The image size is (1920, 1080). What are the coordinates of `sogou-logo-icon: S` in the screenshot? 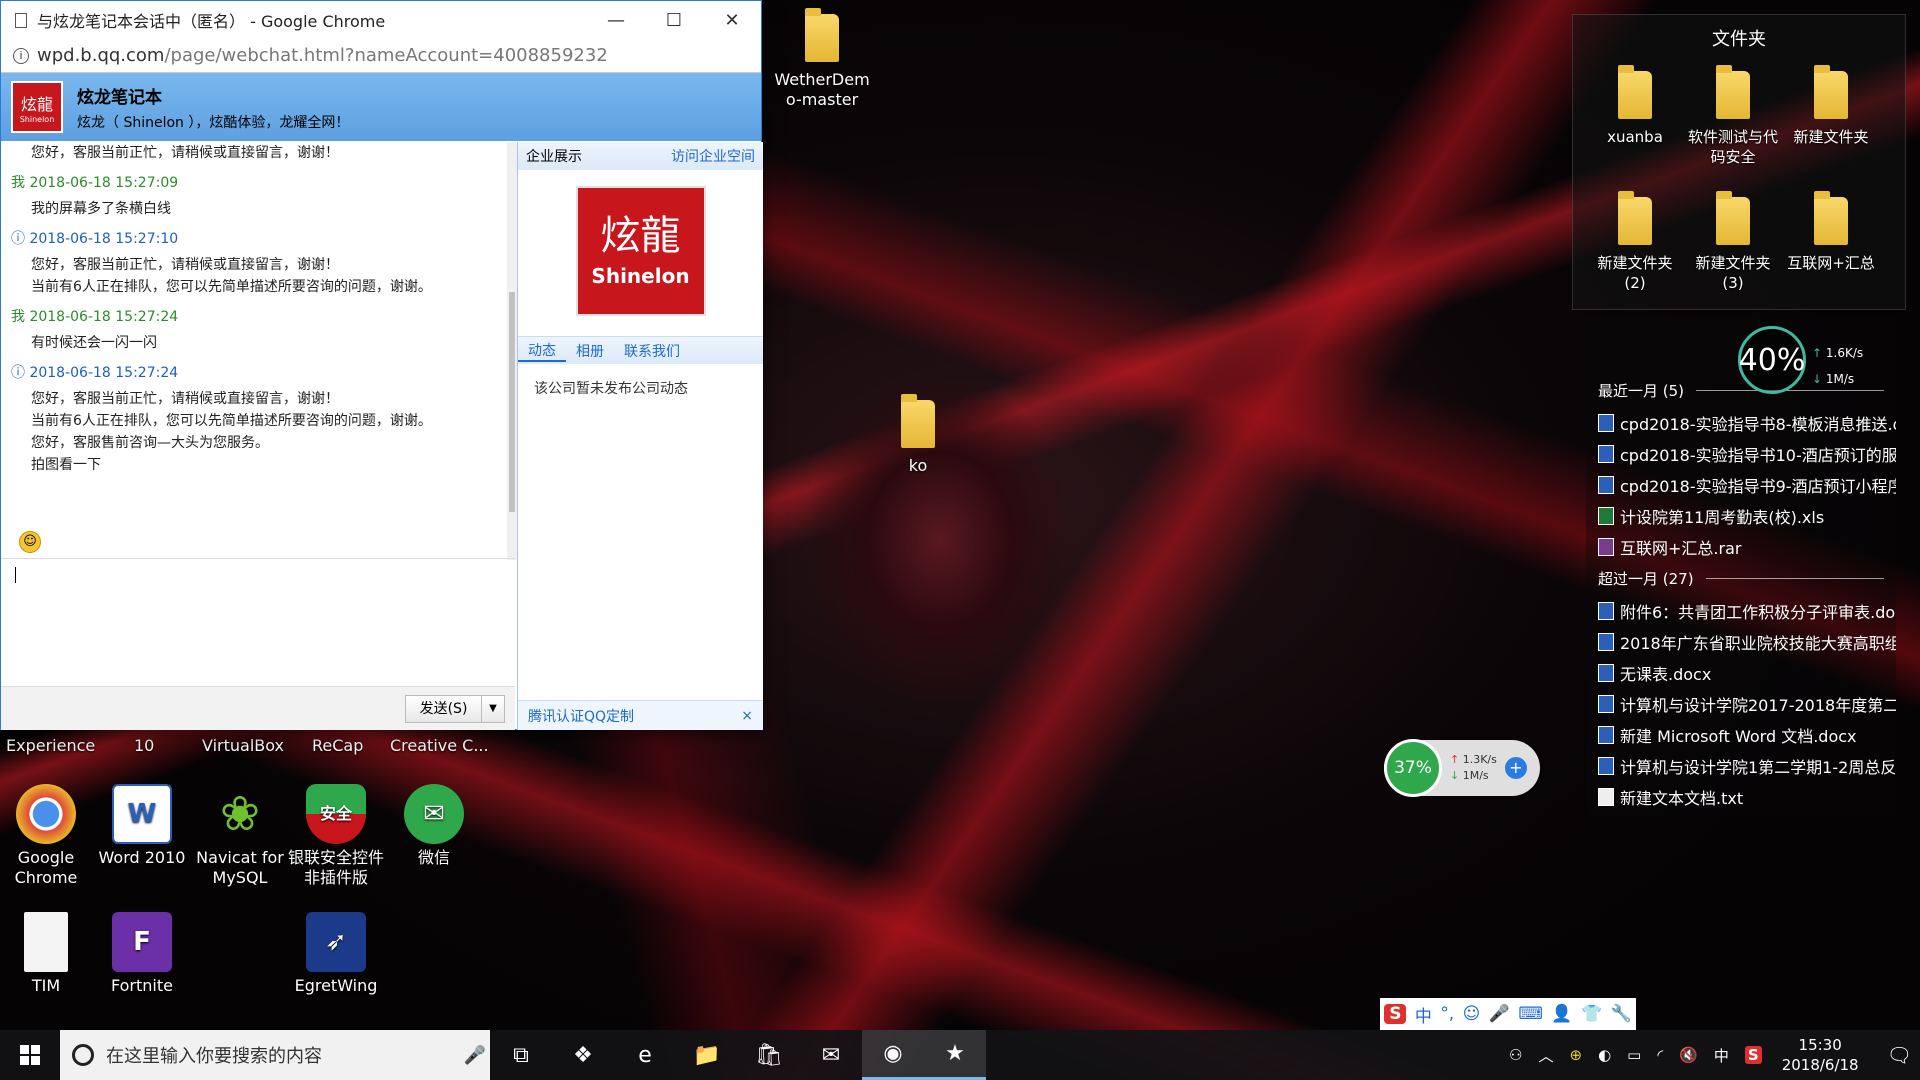 It's located at (1395, 1014).